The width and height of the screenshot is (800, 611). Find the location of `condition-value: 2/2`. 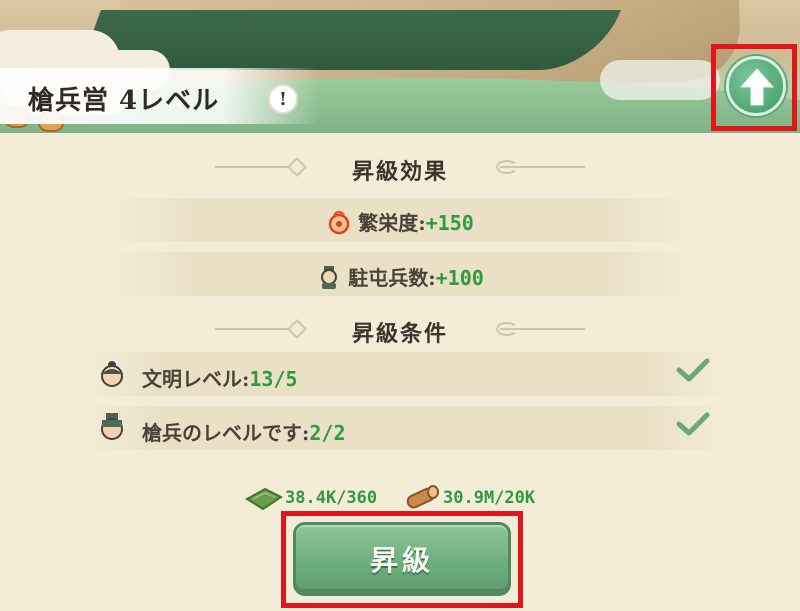

condition-value: 2/2 is located at coordinates (327, 433).